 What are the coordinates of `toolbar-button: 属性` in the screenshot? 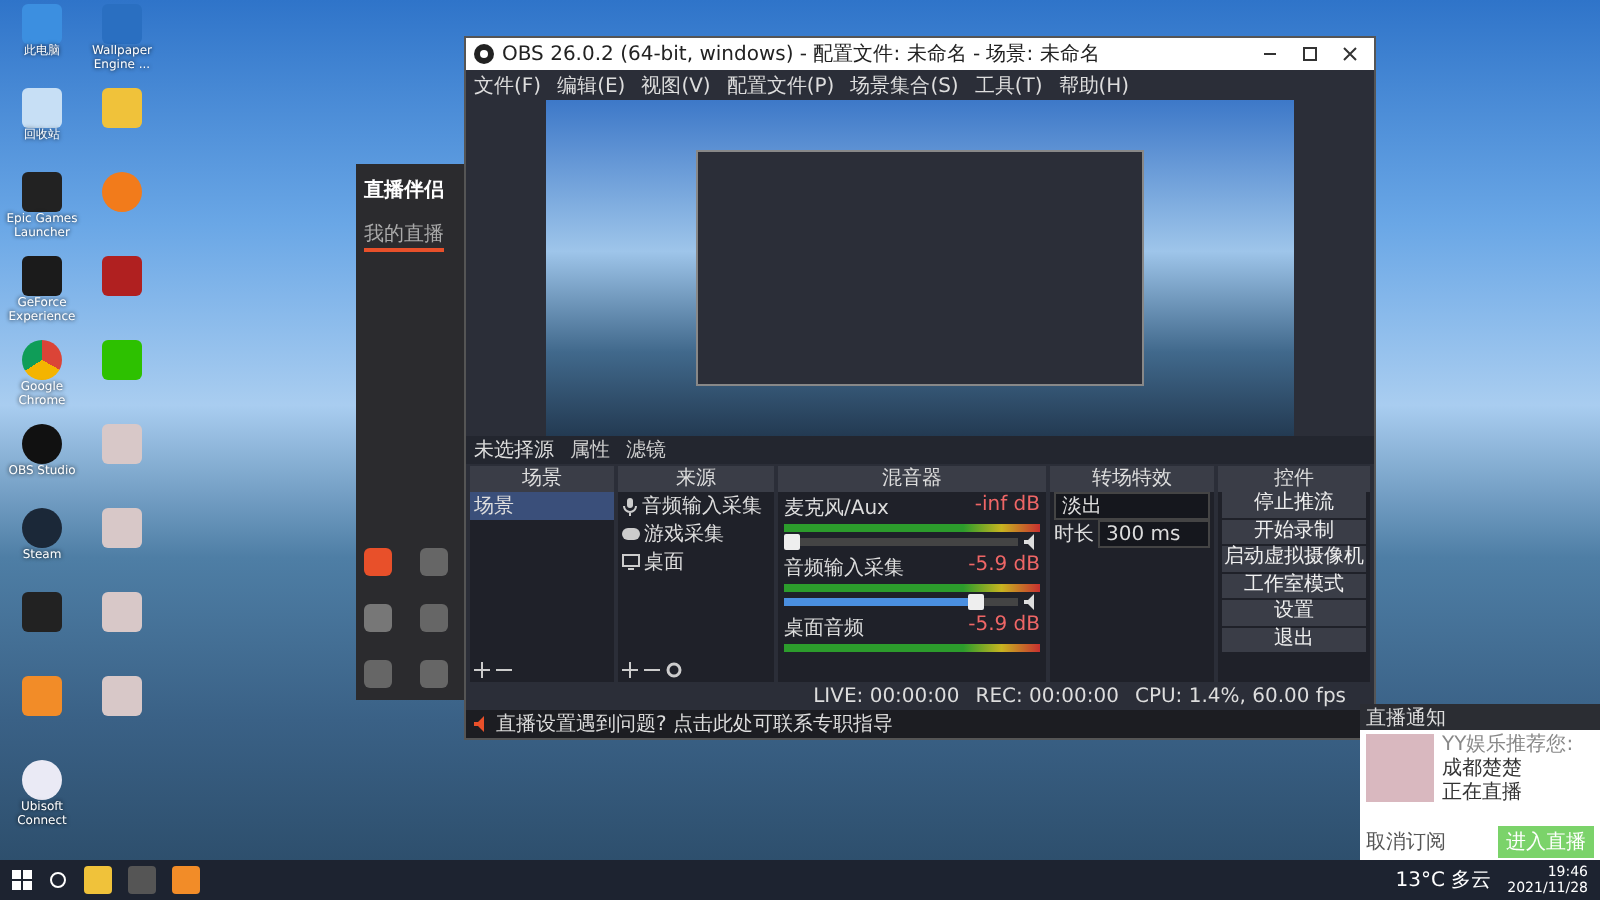 It's located at (590, 450).